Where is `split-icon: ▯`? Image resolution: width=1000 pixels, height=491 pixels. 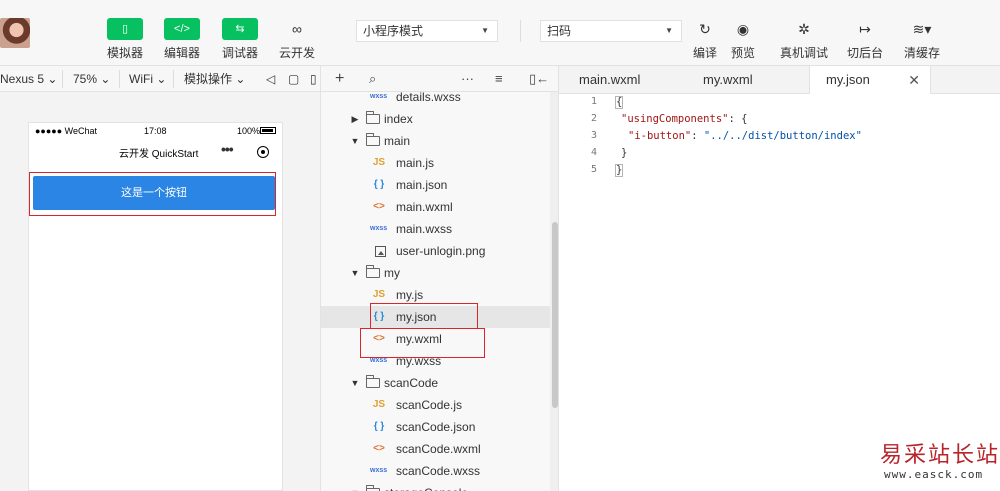 split-icon: ▯ is located at coordinates (313, 79).